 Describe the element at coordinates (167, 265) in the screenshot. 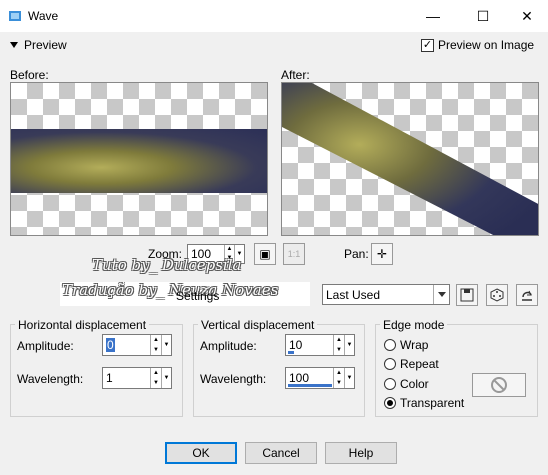

I see `watermark-line-1: Tuto by_ Dulcepsila` at that location.